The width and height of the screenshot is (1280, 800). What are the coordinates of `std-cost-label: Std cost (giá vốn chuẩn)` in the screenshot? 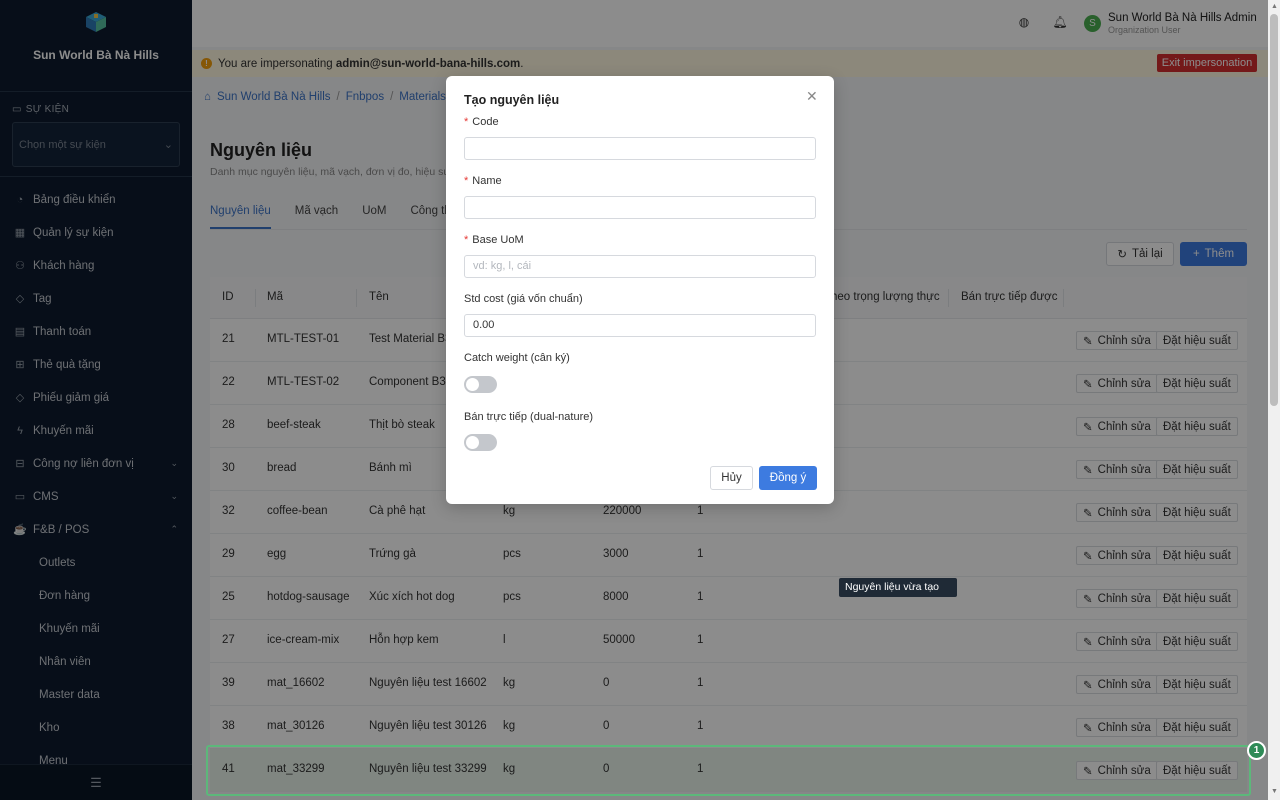 It's located at (523, 299).